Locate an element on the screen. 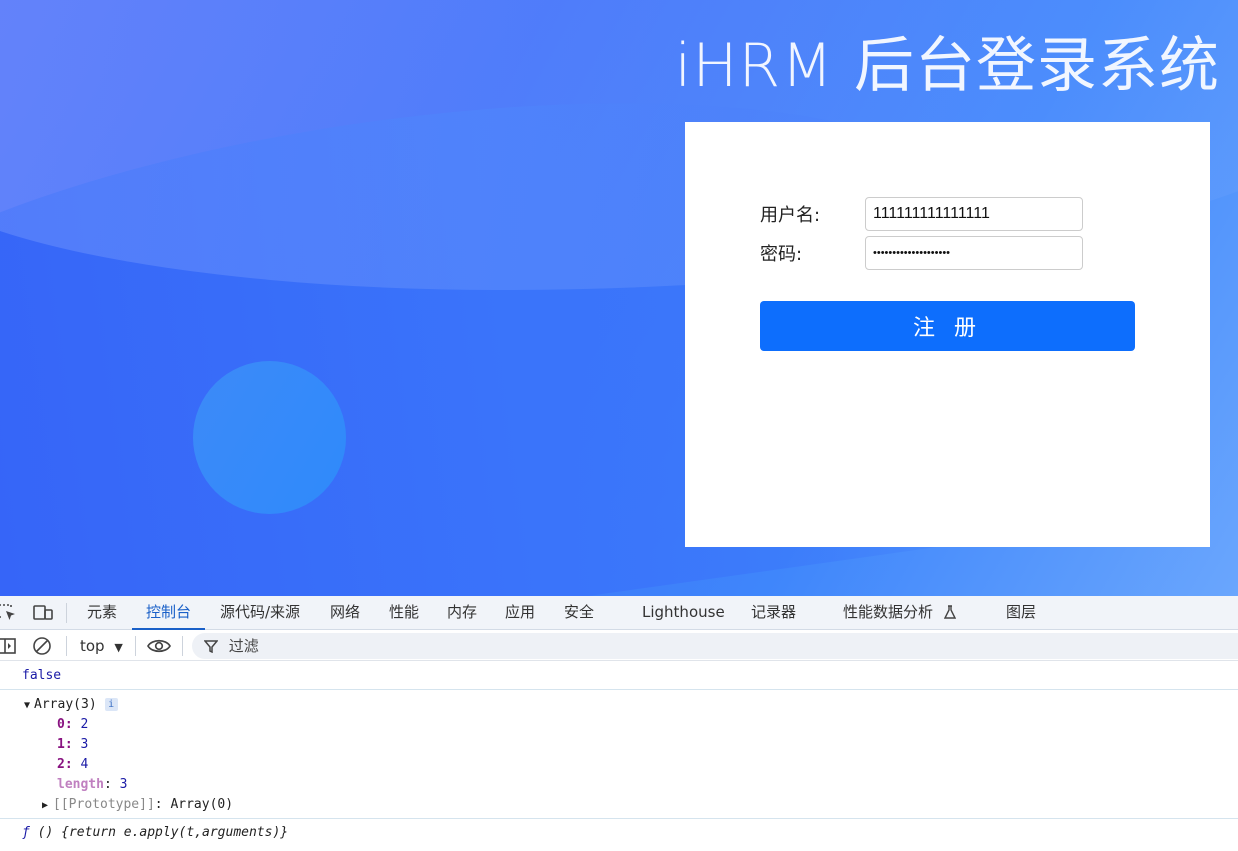 The image size is (1238, 851). tab-layers: 图层 is located at coordinates (1021, 613).